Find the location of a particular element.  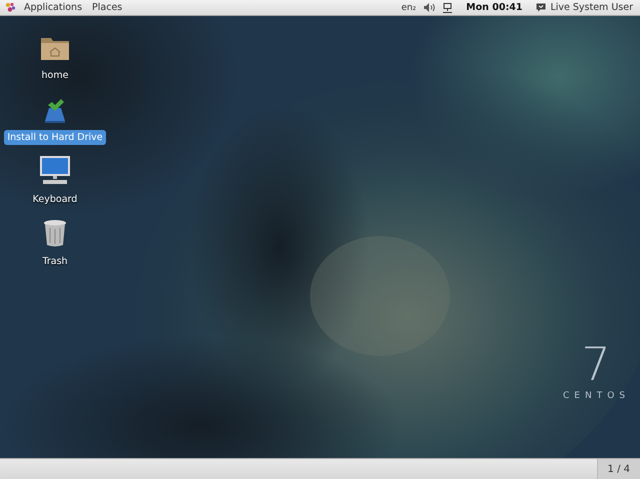

workspace-indicator: 1 / 4 is located at coordinates (618, 469).